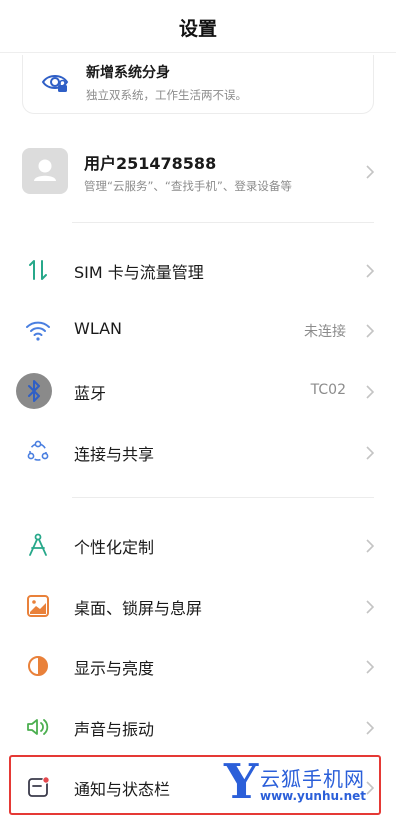 This screenshot has height=823, width=396. What do you see at coordinates (312, 779) in the screenshot?
I see `watermark-name: 云狐手机网` at bounding box center [312, 779].